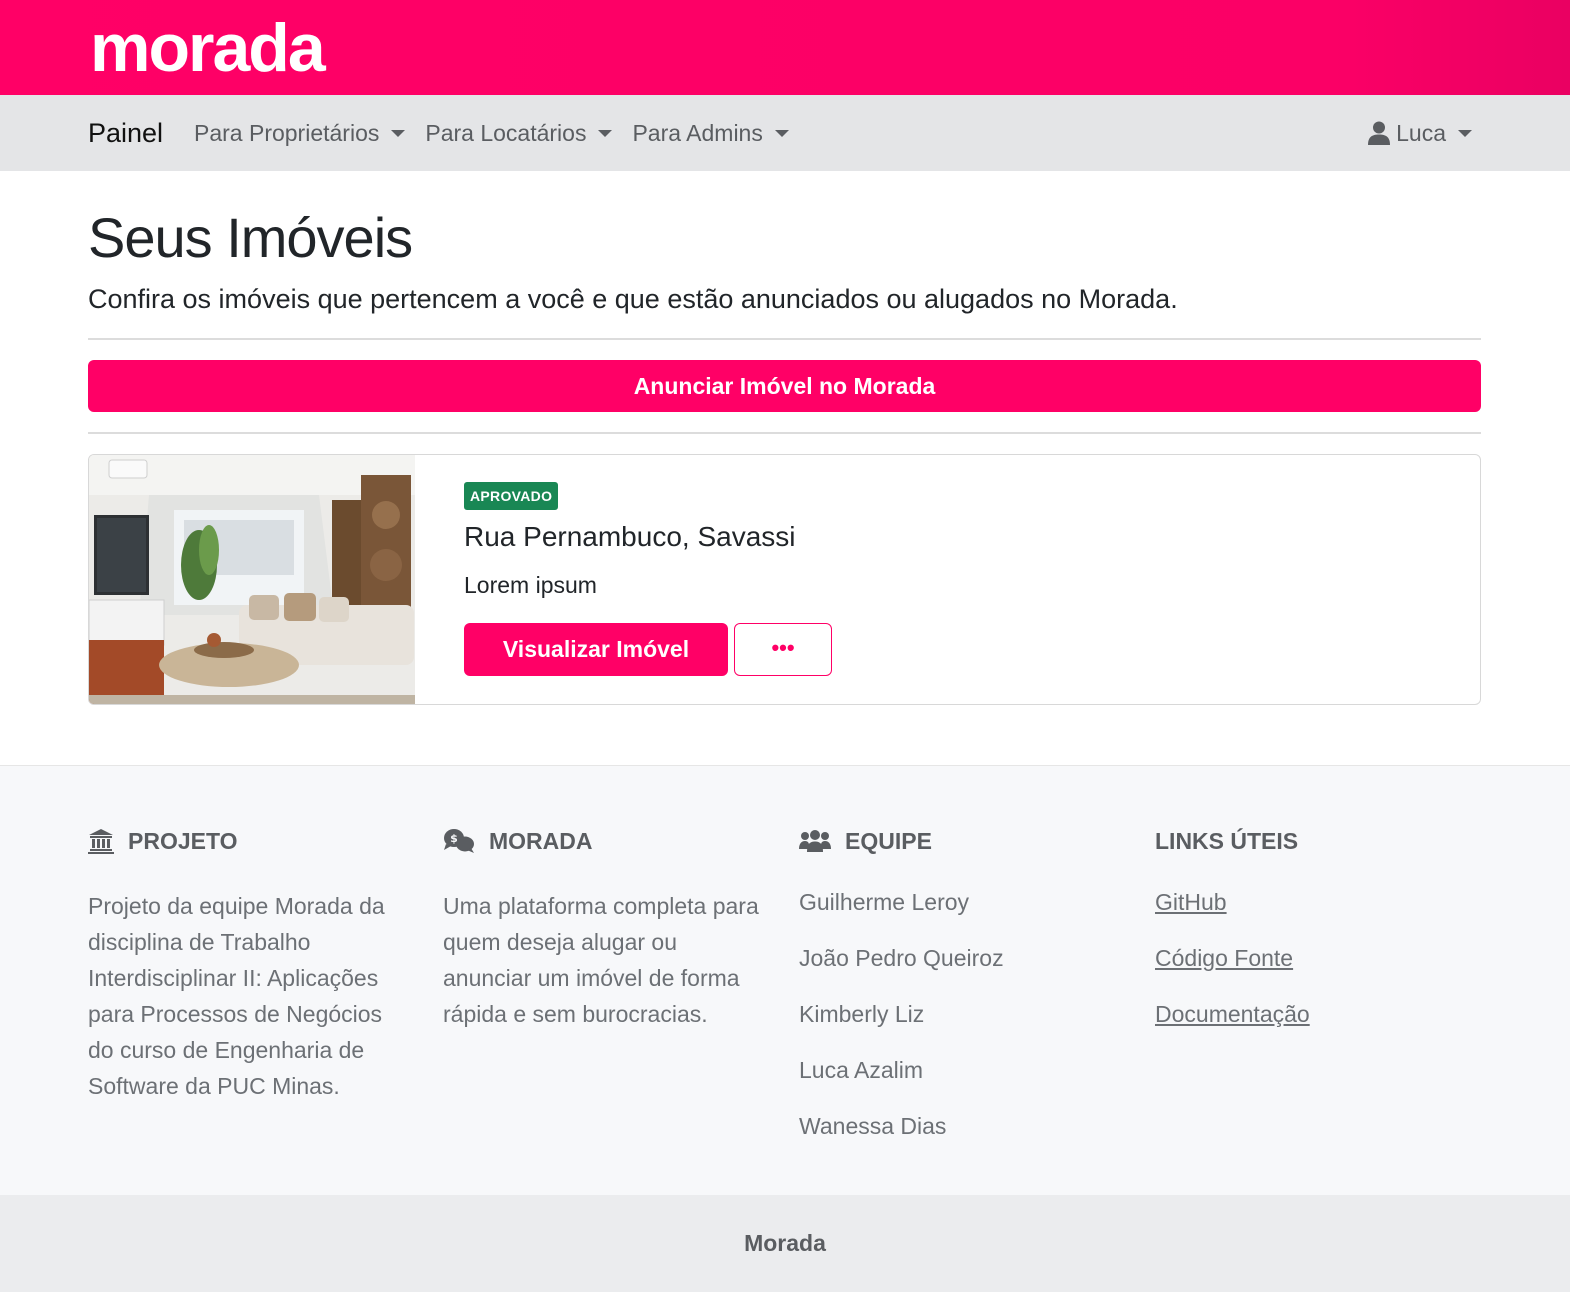  I want to click on nav-dropdown-locatarios: Para Locatários, so click(519, 133).